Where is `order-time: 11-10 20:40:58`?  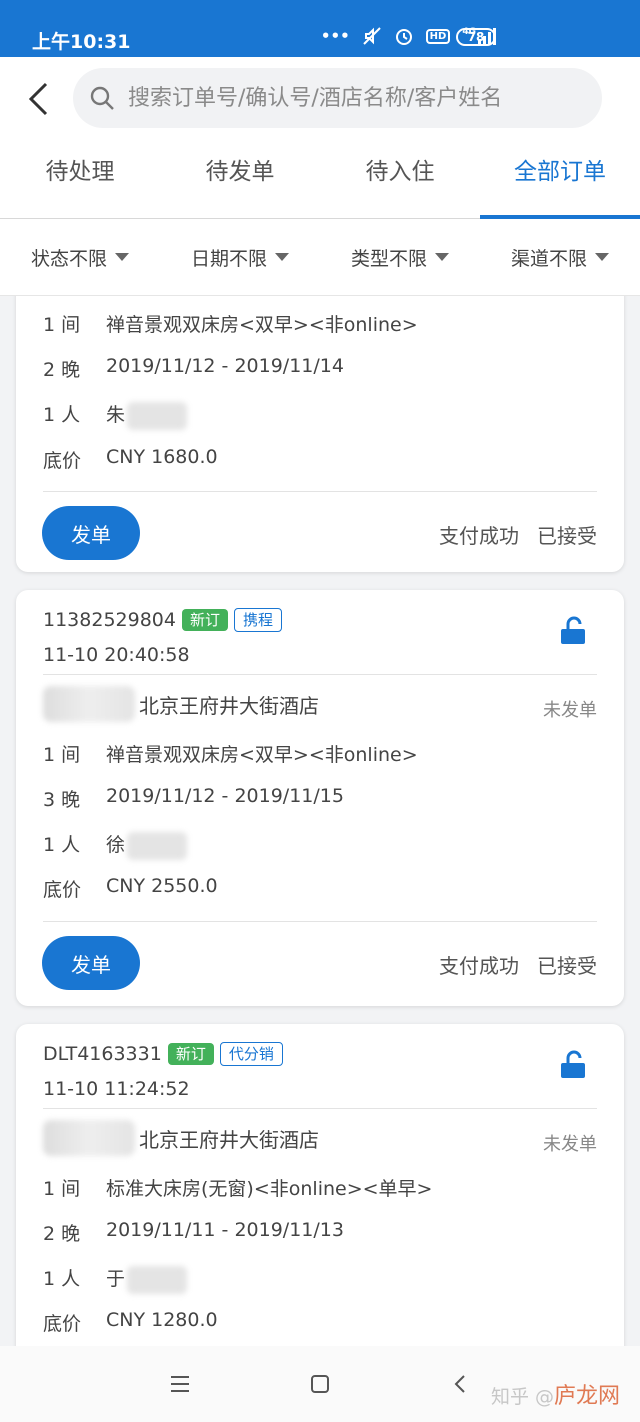 order-time: 11-10 20:40:58 is located at coordinates (116, 655).